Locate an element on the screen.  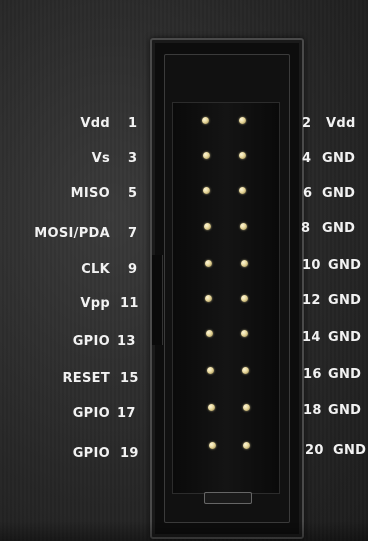
pin-5-number: 5 is located at coordinates (133, 193).